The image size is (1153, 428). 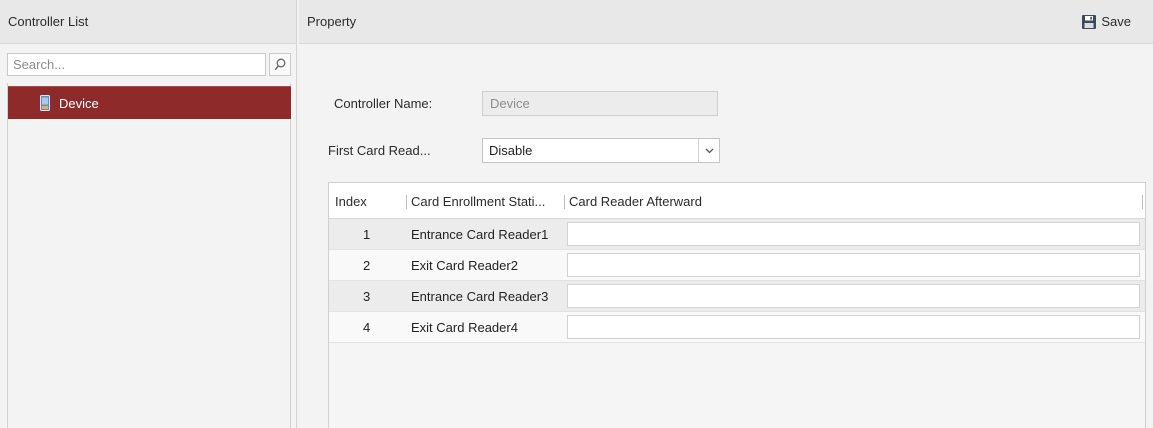 I want to click on property-header: Property Save, so click(x=726, y=22).